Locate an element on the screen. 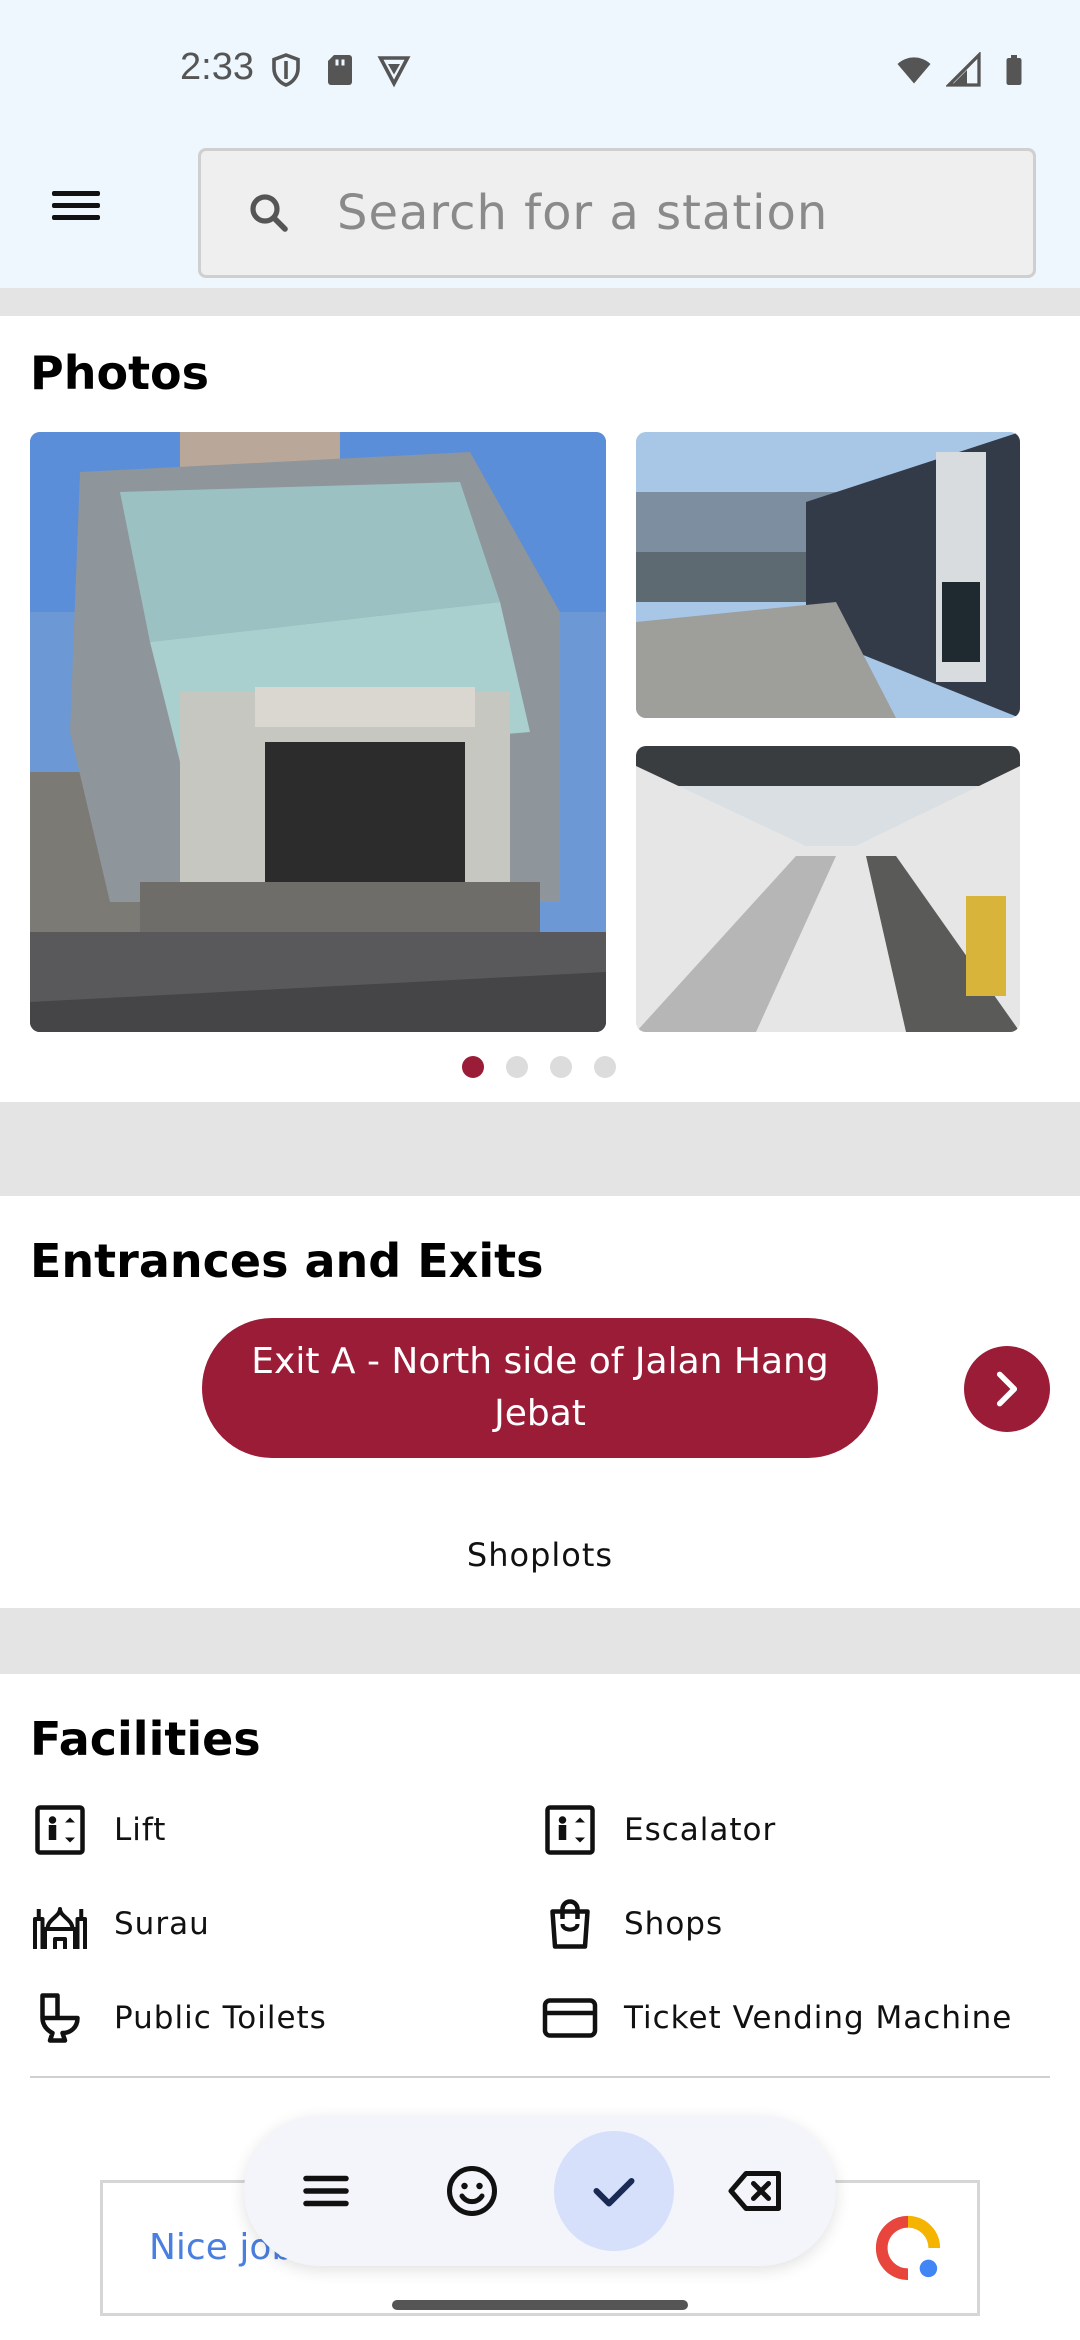 This screenshot has height=2340, width=1080. facility-surau: Surau is located at coordinates (120, 1924).